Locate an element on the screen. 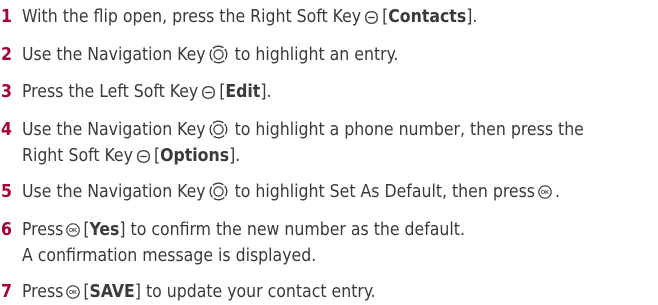 This screenshot has height=305, width=658. key-label: Edit is located at coordinates (243, 92).